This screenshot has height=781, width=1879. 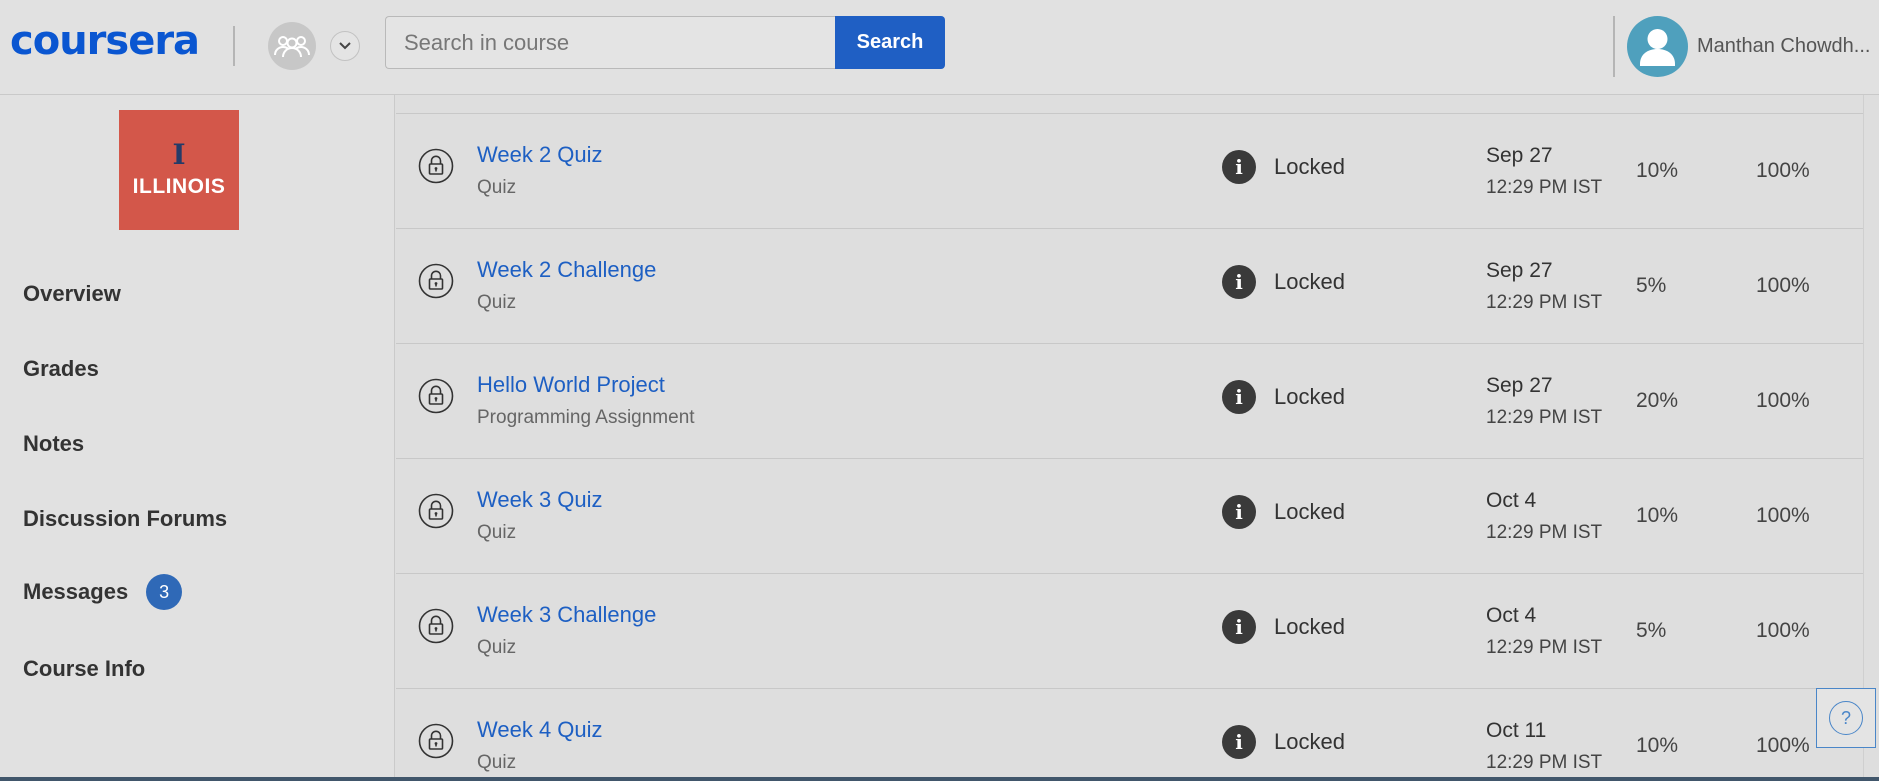 I want to click on group-icon, so click(x=292, y=46).